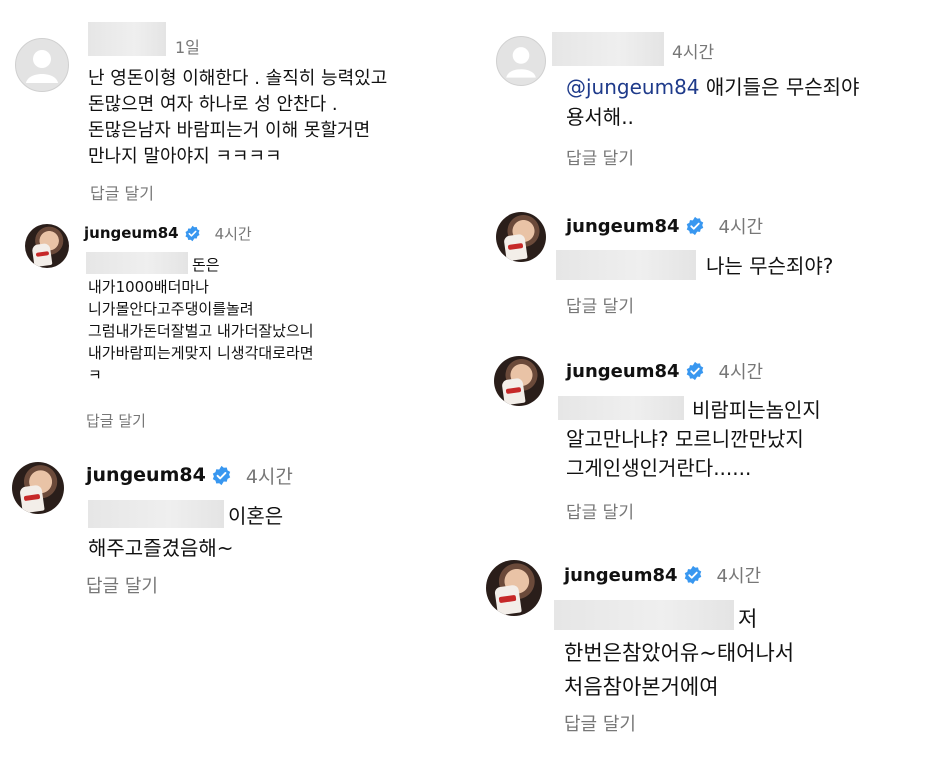 The width and height of the screenshot is (929, 757). What do you see at coordinates (679, 653) in the screenshot?
I see `comment-text: 저 한번은참았어유~태어나서 처음참아본거에여` at bounding box center [679, 653].